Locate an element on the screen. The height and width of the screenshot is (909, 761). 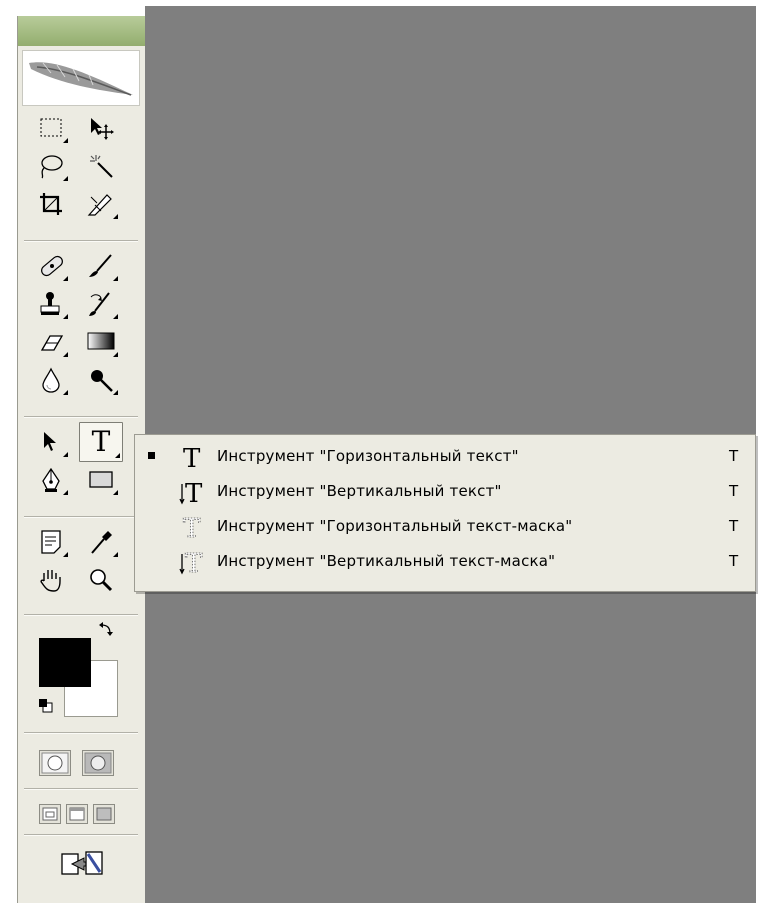
lasso-tool is located at coordinates (51, 166).